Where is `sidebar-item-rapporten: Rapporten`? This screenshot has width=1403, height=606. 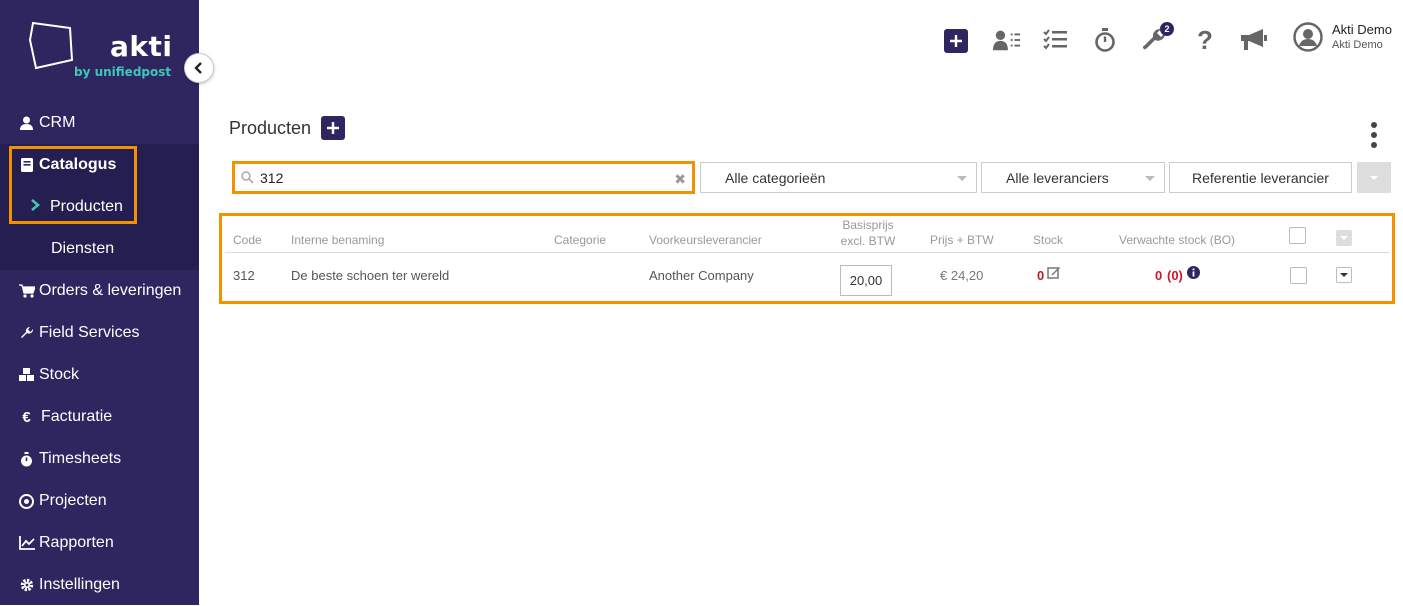 sidebar-item-rapporten: Rapporten is located at coordinates (99, 543).